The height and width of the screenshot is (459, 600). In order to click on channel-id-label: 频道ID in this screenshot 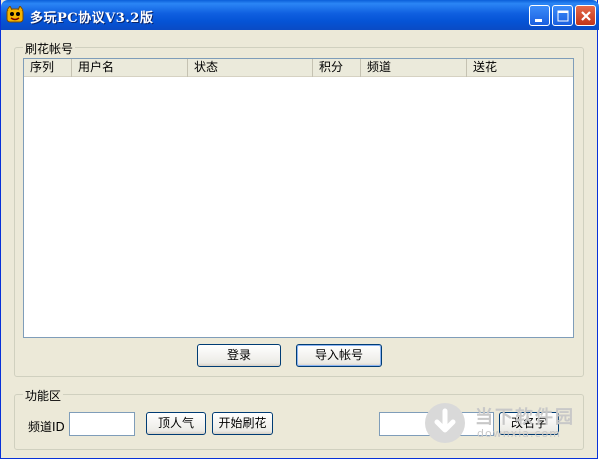, I will do `click(46, 427)`.